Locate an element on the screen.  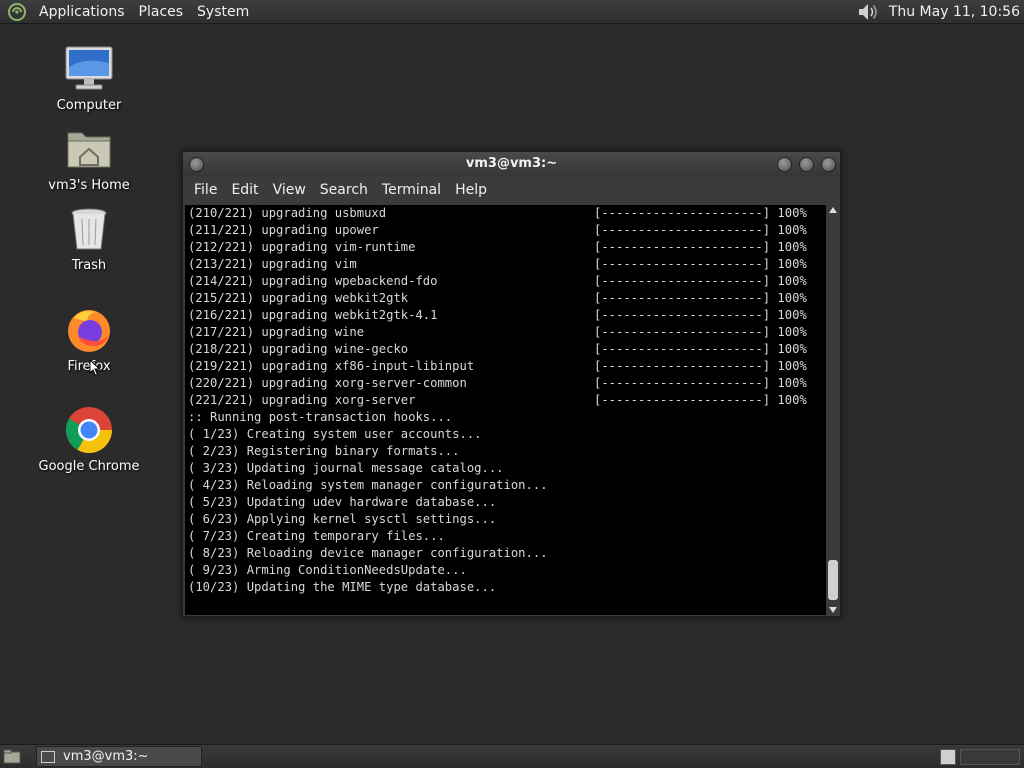
window-menu-button is located at coordinates (196, 164).